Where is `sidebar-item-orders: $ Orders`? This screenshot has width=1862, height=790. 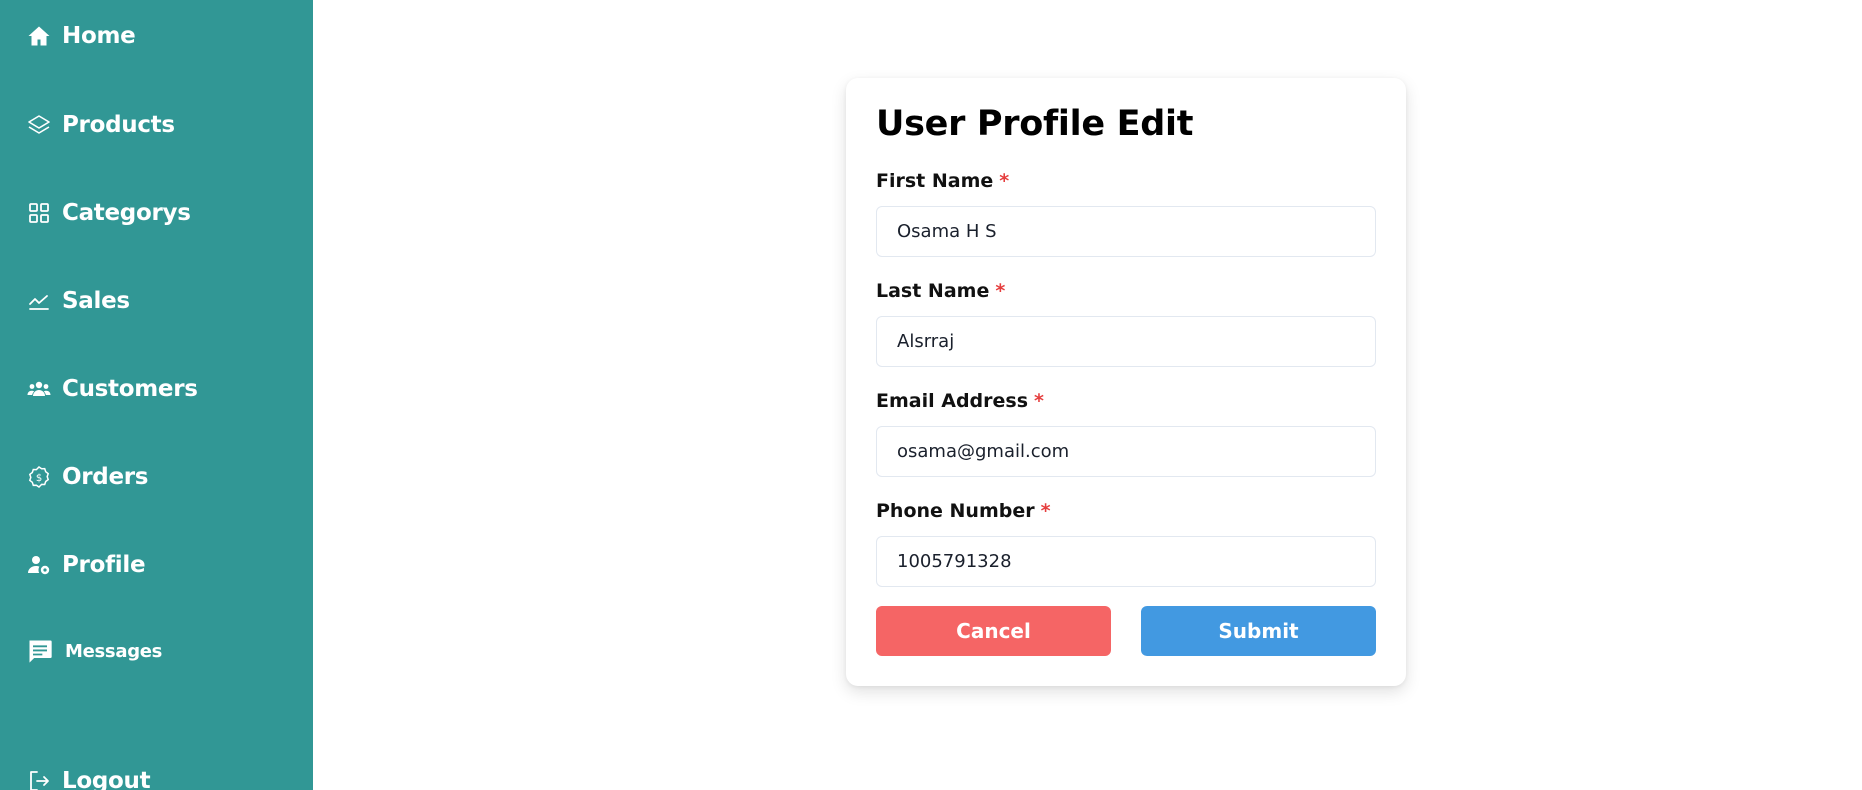
sidebar-item-orders: $ Orders is located at coordinates (87, 476).